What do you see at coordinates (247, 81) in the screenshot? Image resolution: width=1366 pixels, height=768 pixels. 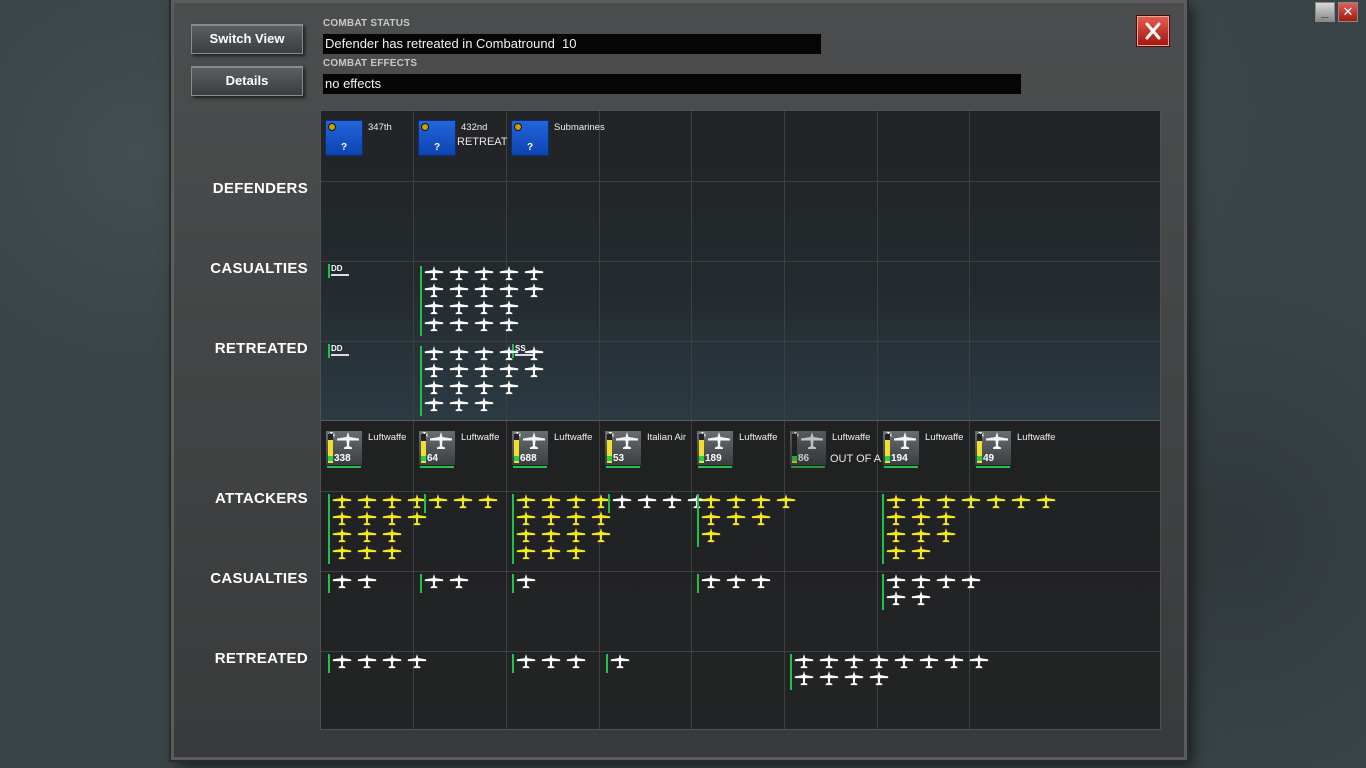 I see `details-button: Details` at bounding box center [247, 81].